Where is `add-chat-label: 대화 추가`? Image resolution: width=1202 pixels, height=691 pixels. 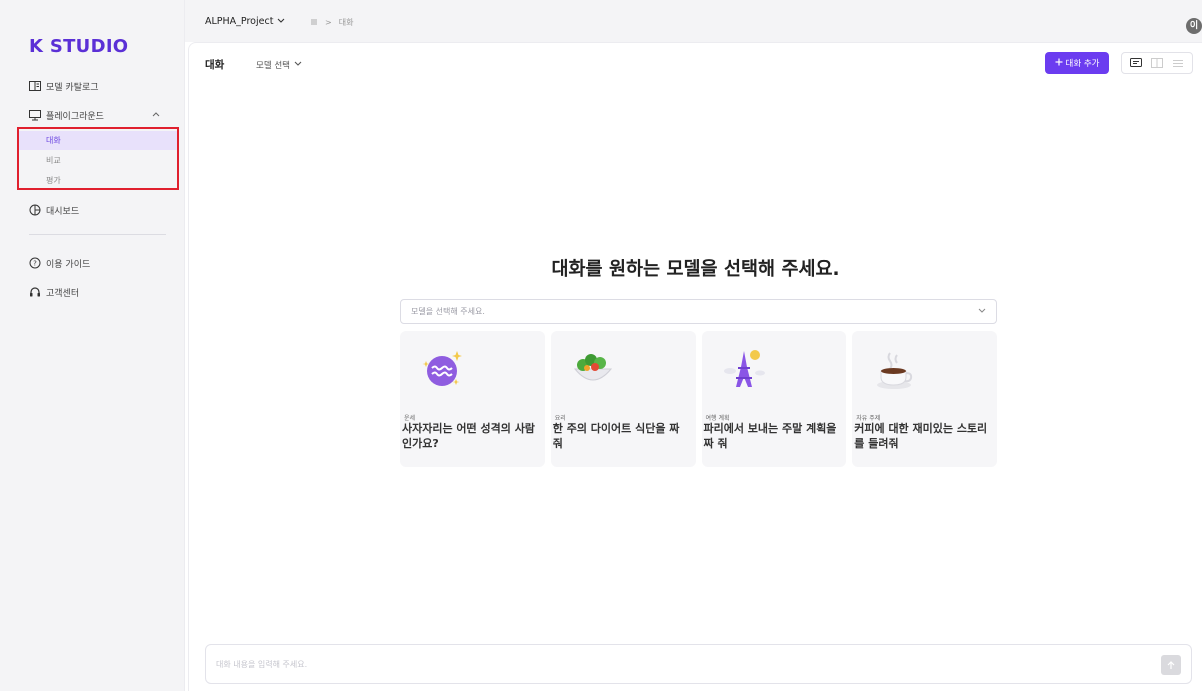 add-chat-label: 대화 추가 is located at coordinates (1082, 64).